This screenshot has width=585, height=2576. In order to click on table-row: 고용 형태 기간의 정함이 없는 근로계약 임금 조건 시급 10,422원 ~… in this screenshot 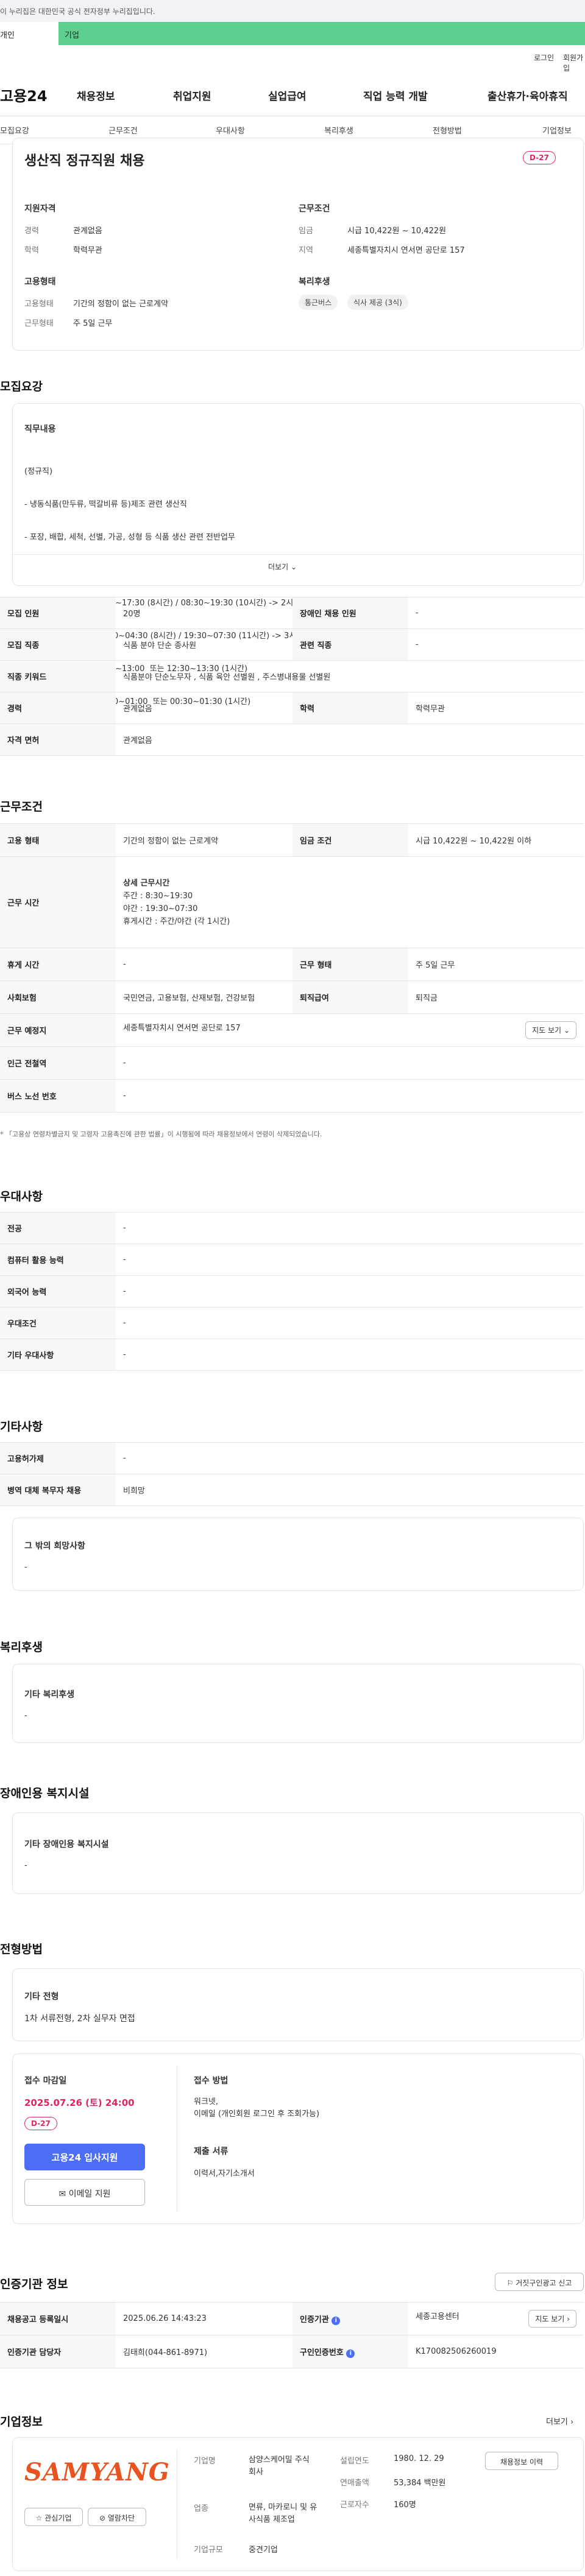, I will do `click(292, 840)`.